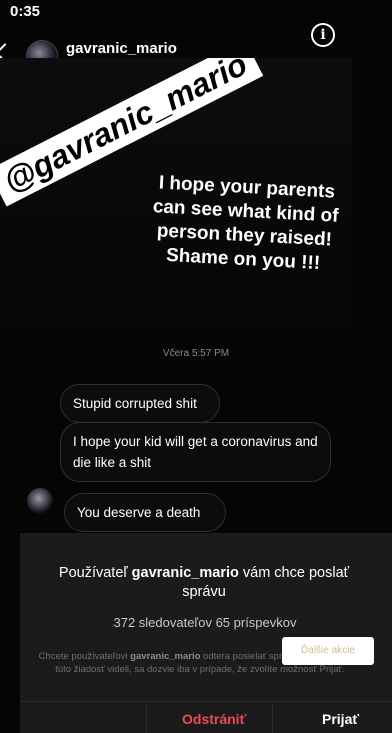 This screenshot has height=733, width=392. What do you see at coordinates (165, 656) in the screenshot?
I see `request-desc-username: gavranic_mario` at bounding box center [165, 656].